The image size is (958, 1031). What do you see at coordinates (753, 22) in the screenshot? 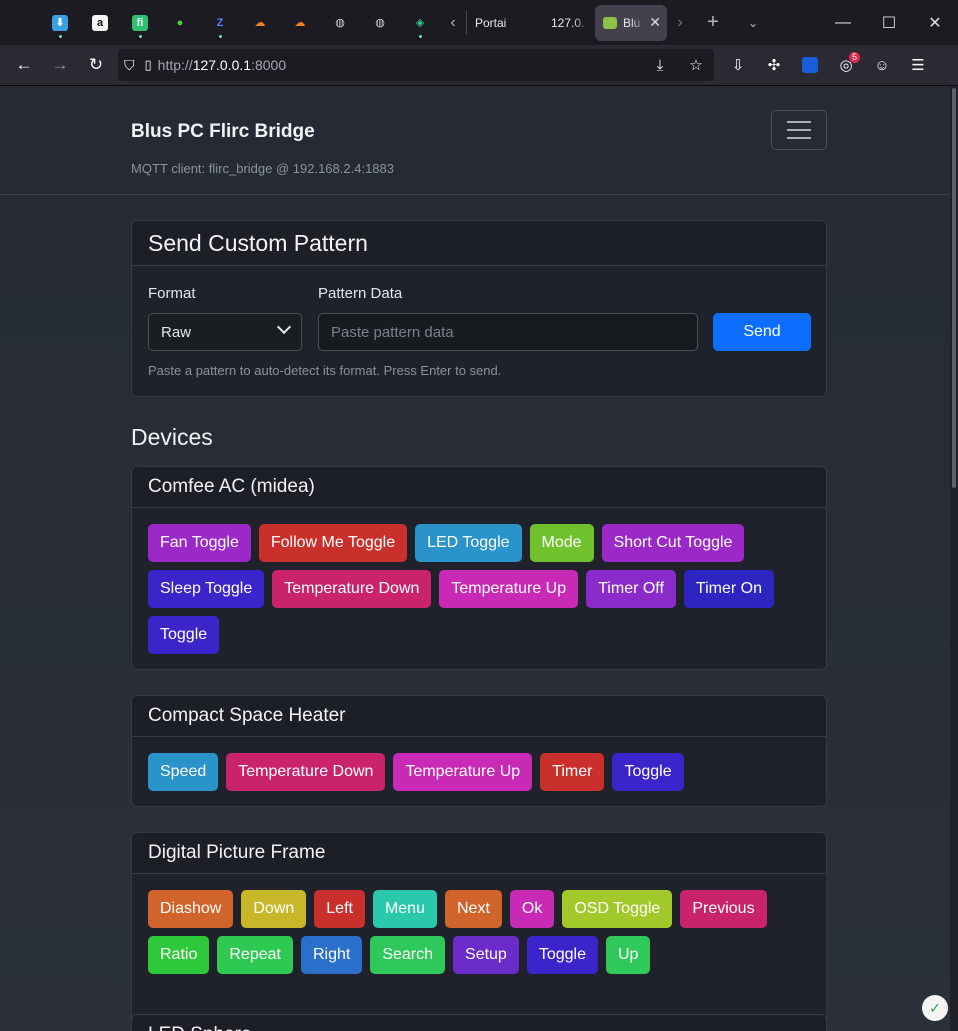
I see `list-all-tabs-icon: ⌄` at bounding box center [753, 22].